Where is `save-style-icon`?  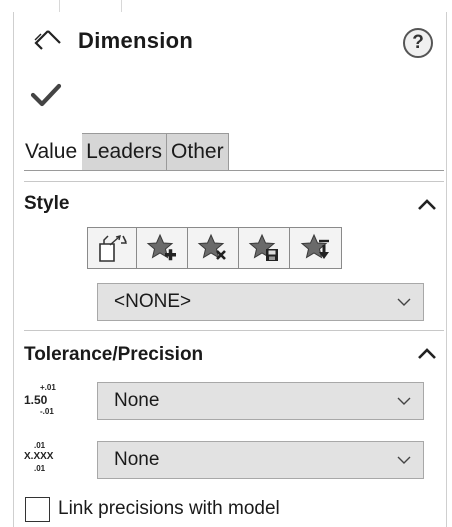
save-style-icon is located at coordinates (263, 247).